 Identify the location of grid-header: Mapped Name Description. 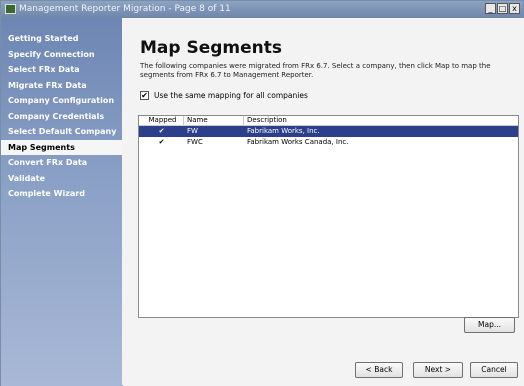
(328, 121).